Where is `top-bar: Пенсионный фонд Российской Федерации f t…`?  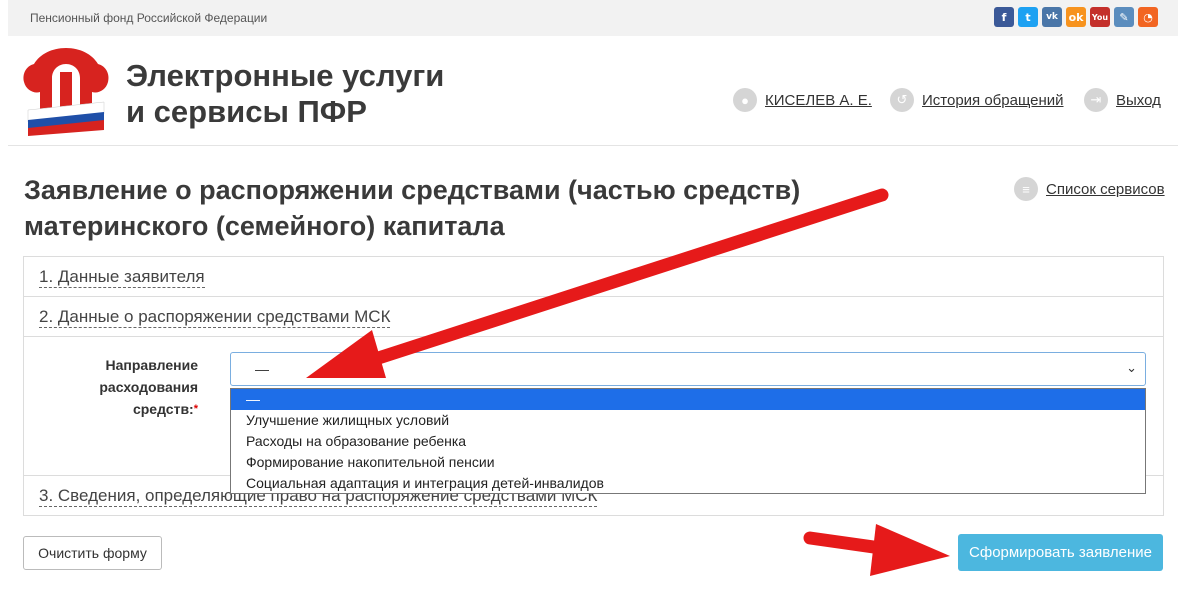
top-bar: Пенсионный фонд Российской Федерации f t… is located at coordinates (593, 18).